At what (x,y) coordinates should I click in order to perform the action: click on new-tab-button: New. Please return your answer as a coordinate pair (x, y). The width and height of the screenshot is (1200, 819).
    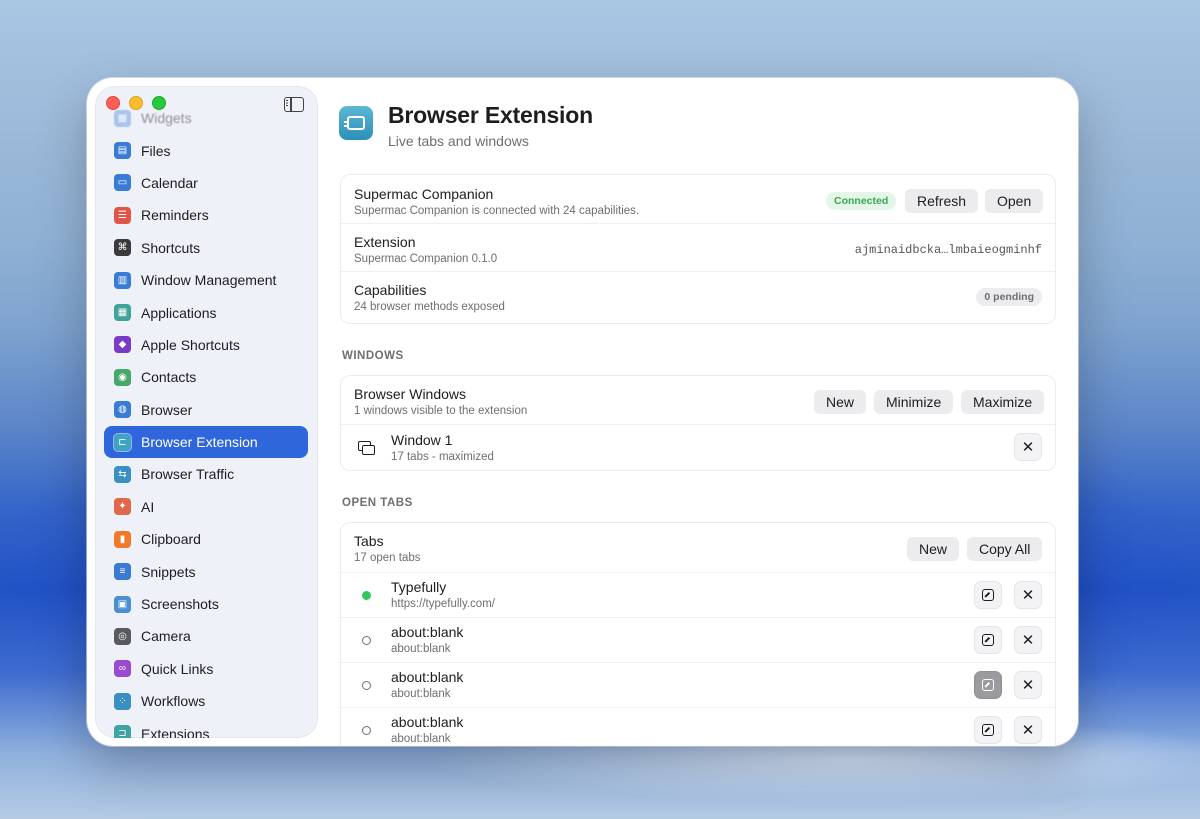
    Looking at the image, I should click on (933, 549).